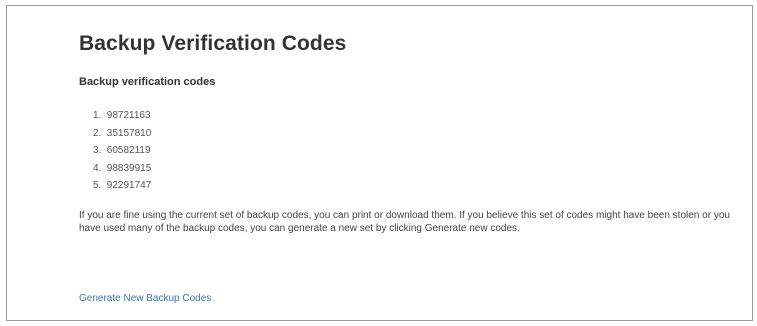  I want to click on backup-code-item: 5. 92291747, so click(122, 186).